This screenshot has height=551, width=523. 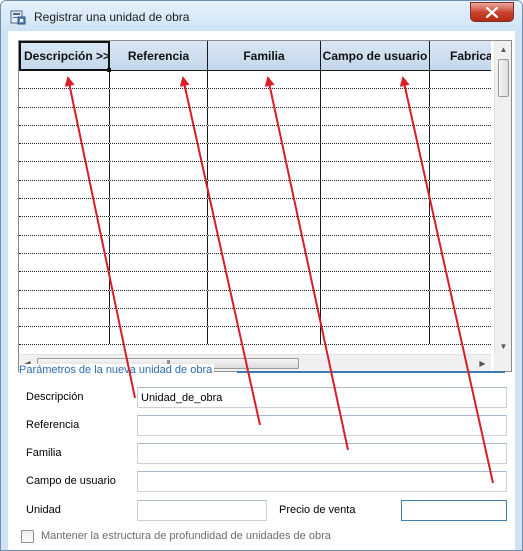 What do you see at coordinates (264, 56) in the screenshot?
I see `column-header-familia: Familia` at bounding box center [264, 56].